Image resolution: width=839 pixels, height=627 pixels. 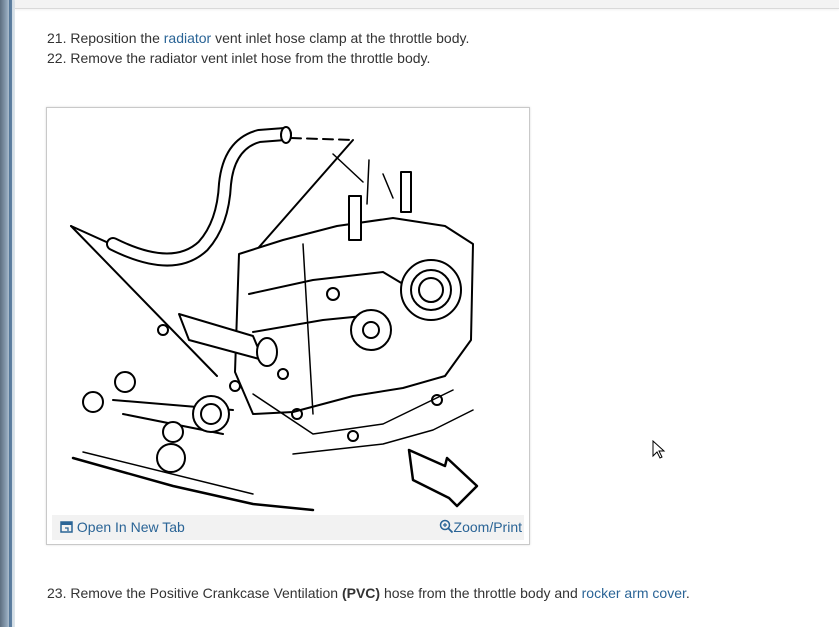 I want to click on radiator-link: radiator, so click(x=187, y=38).